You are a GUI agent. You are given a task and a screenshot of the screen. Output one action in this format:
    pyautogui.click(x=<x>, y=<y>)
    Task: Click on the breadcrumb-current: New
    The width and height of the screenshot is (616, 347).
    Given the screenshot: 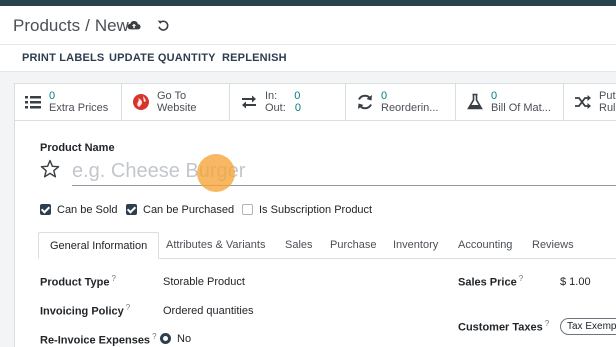 What is the action you would take?
    pyautogui.click(x=111, y=25)
    